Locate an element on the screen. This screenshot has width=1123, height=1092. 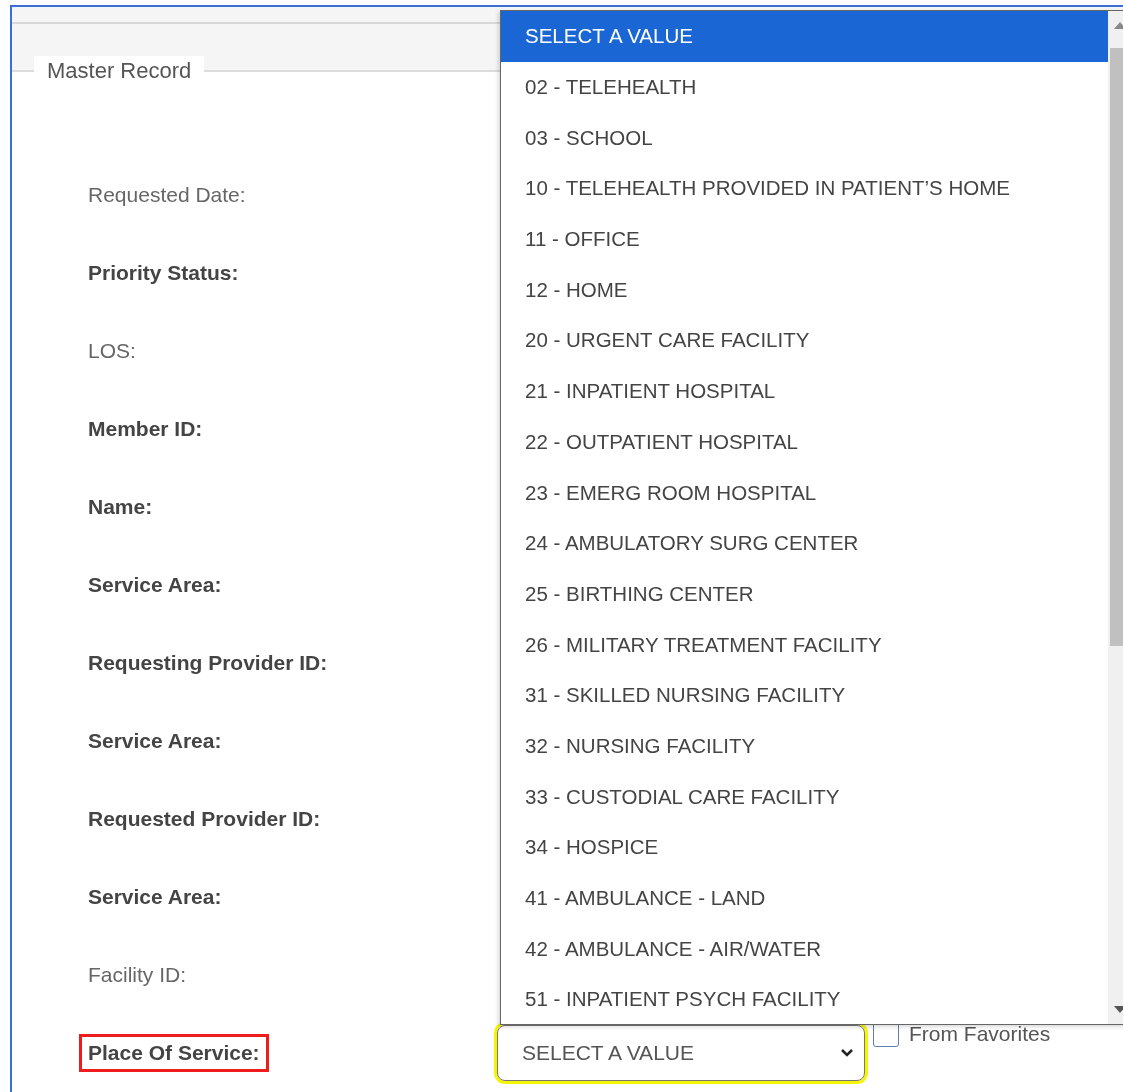
field-label: Requested Provider ID: is located at coordinates (204, 819).